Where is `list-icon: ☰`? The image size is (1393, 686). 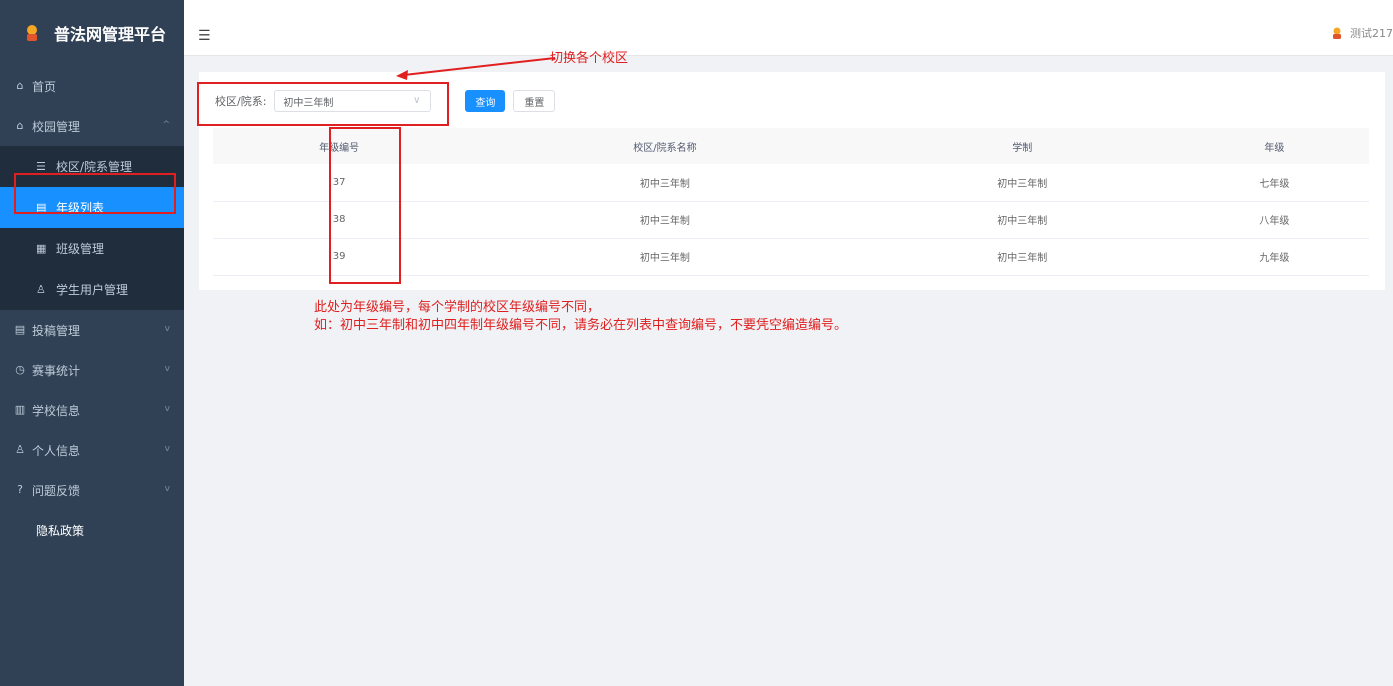 list-icon: ☰ is located at coordinates (41, 166).